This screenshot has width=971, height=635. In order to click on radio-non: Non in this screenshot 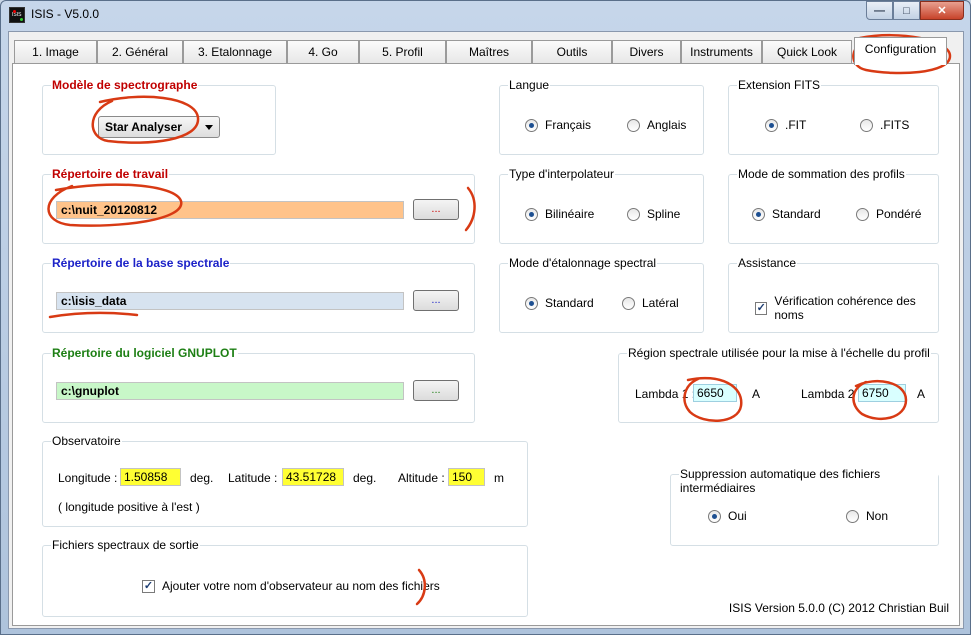, I will do `click(867, 516)`.